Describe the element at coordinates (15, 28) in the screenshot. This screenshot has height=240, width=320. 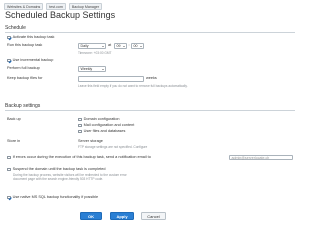
I see `schedule-section-title: Schedule` at that location.